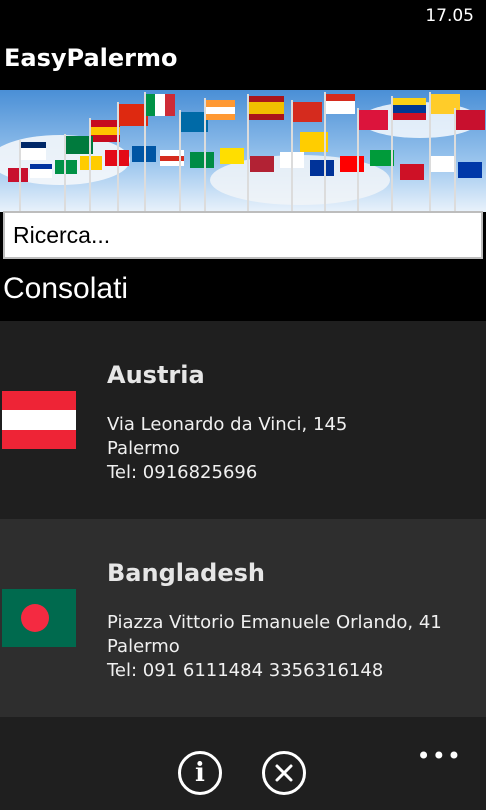 Image resolution: width=486 pixels, height=810 pixels. I want to click on close-button, so click(284, 773).